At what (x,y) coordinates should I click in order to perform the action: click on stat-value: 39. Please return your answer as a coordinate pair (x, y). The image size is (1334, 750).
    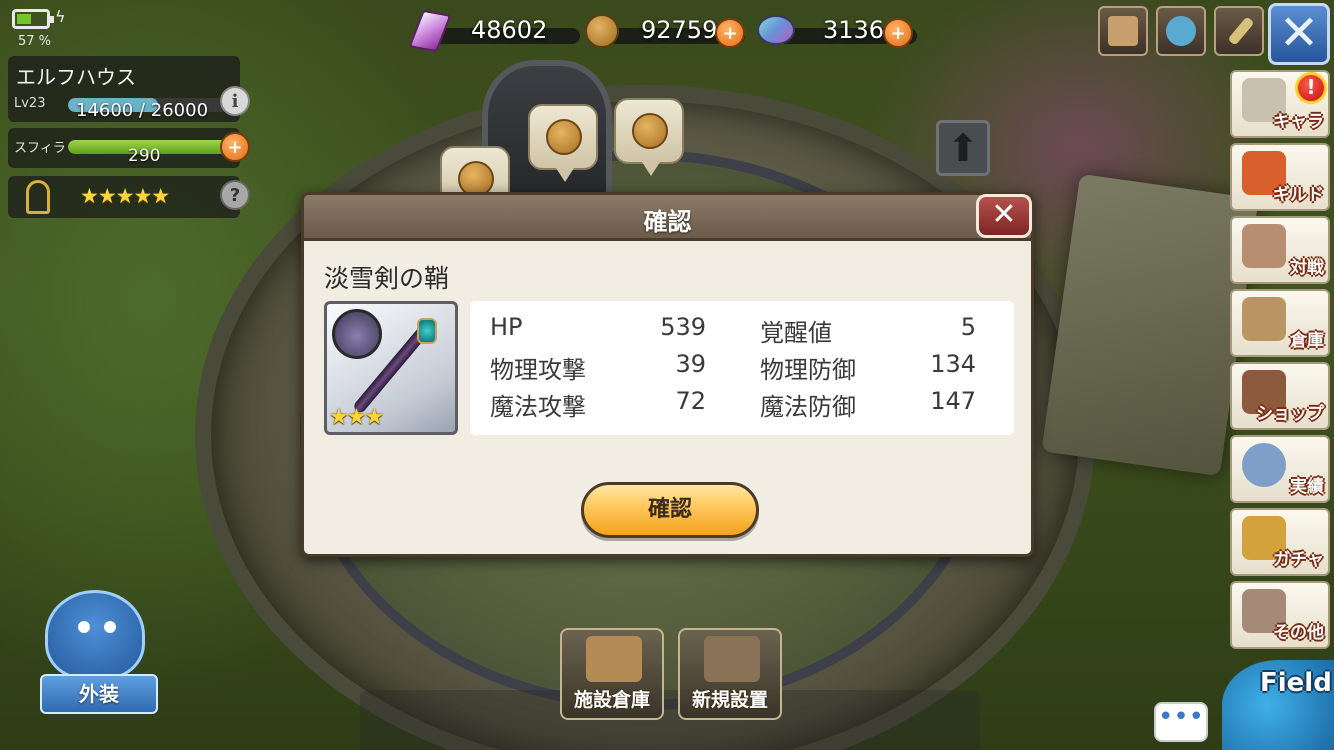
    Looking at the image, I should click on (690, 364).